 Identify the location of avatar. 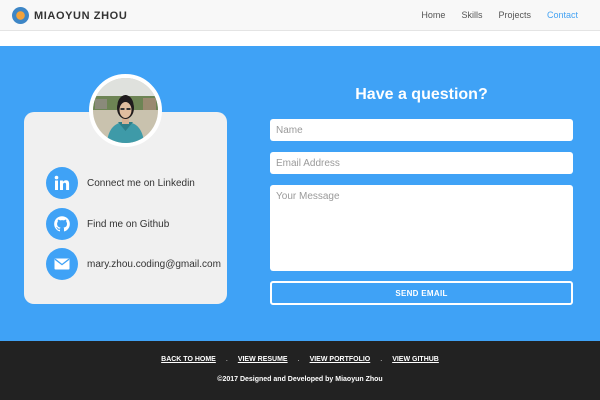
(125, 110).